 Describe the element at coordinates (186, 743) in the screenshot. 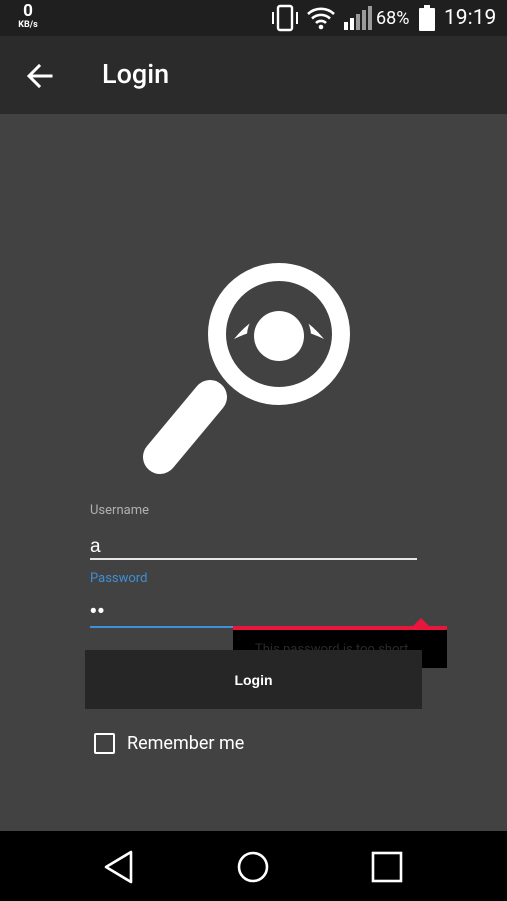

I see `remember-me-label: Remember me` at that location.